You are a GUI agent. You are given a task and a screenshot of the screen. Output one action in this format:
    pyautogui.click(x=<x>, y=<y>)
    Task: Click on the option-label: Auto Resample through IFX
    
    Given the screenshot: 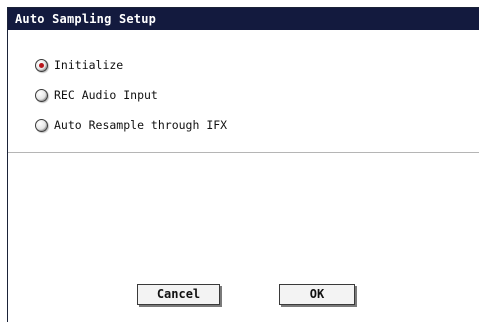 What is the action you would take?
    pyautogui.click(x=141, y=125)
    